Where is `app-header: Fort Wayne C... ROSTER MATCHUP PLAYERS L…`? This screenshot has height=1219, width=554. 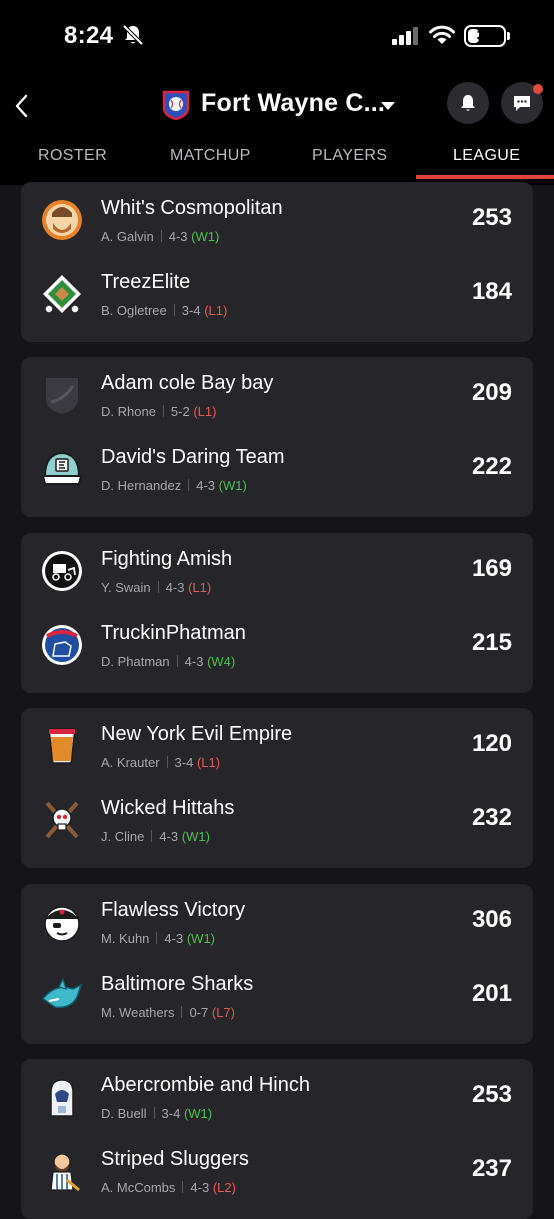
app-header: Fort Wayne C... ROSTER MATCHUP PLAYERS L… is located at coordinates (277, 130).